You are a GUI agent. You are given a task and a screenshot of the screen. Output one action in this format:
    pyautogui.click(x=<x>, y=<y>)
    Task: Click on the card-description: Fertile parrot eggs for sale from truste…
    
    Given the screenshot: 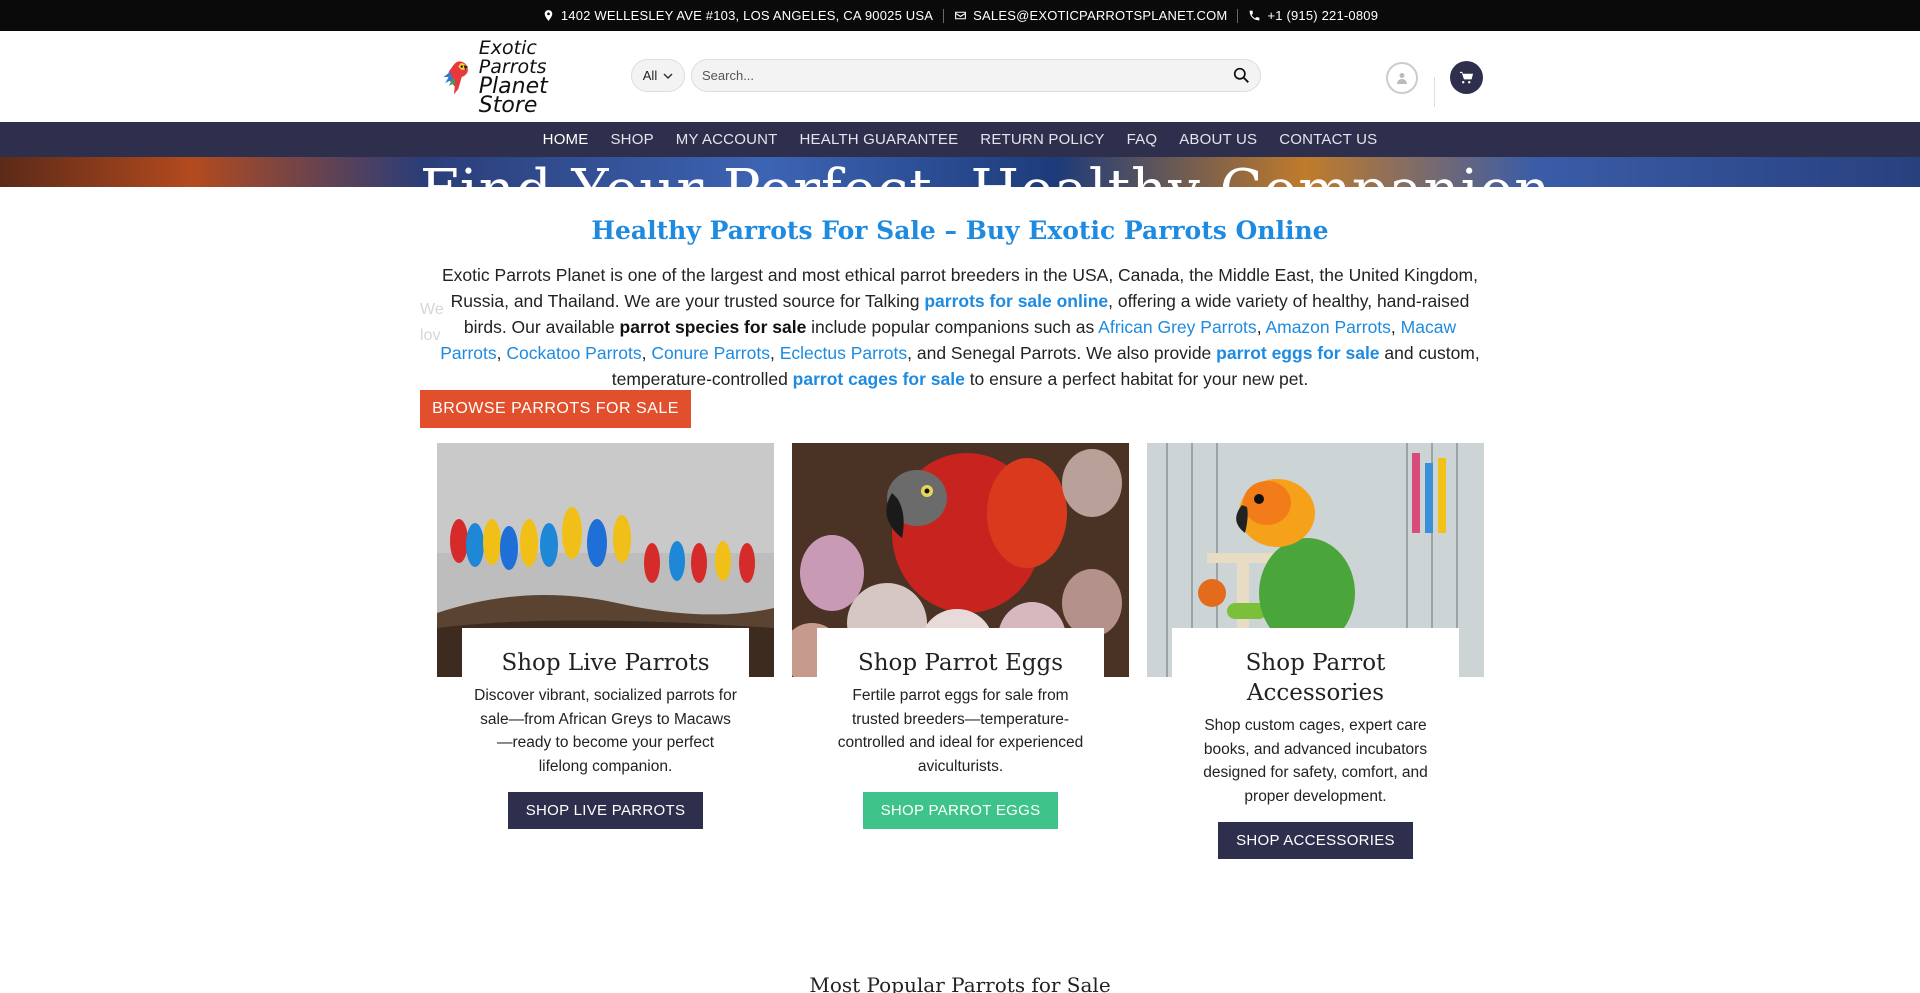 What is the action you would take?
    pyautogui.click(x=960, y=731)
    